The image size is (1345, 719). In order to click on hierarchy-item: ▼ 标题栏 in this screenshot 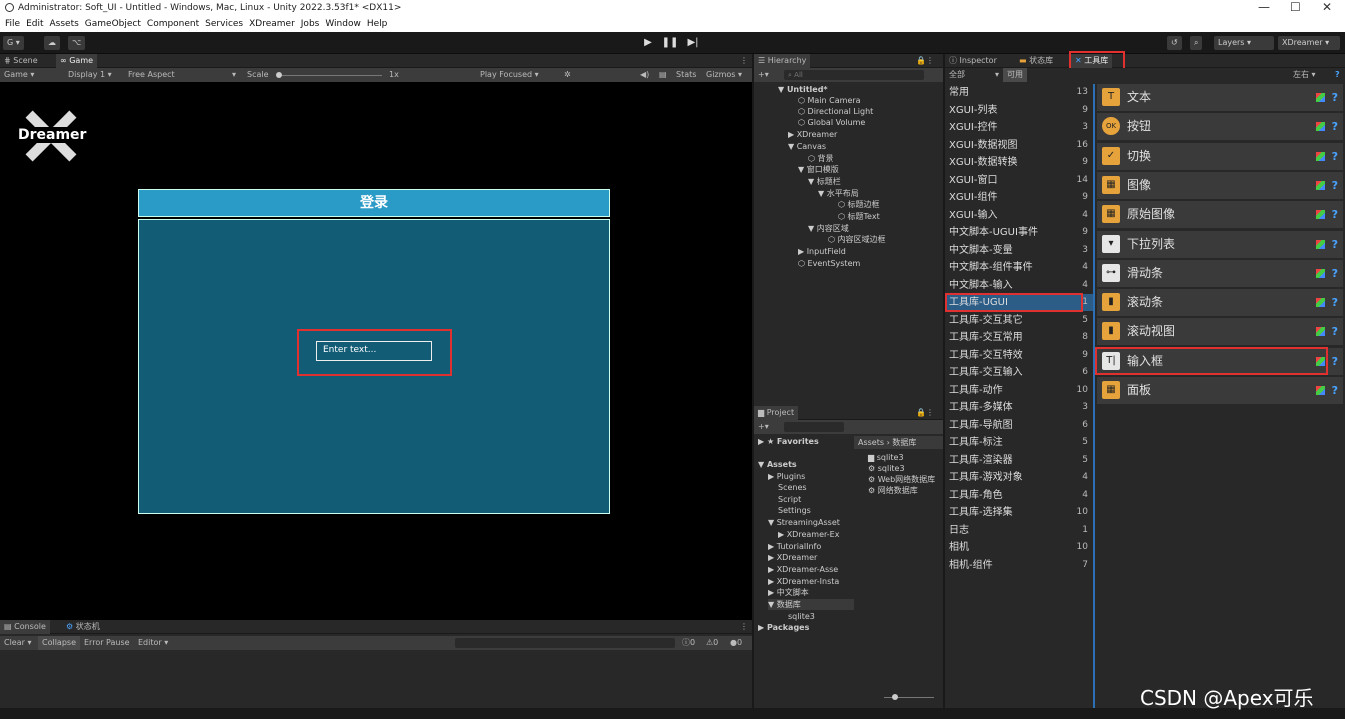, I will do `click(824, 181)`.